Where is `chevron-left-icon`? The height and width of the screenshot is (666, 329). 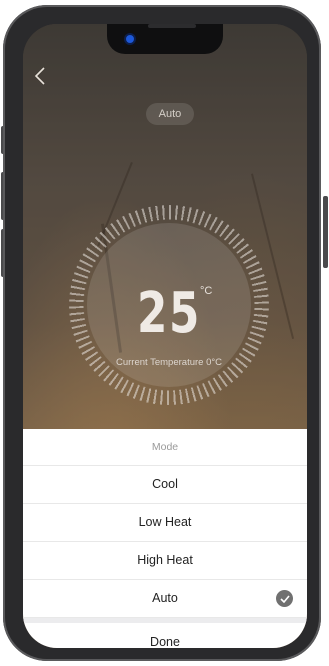 chevron-left-icon is located at coordinates (39, 76).